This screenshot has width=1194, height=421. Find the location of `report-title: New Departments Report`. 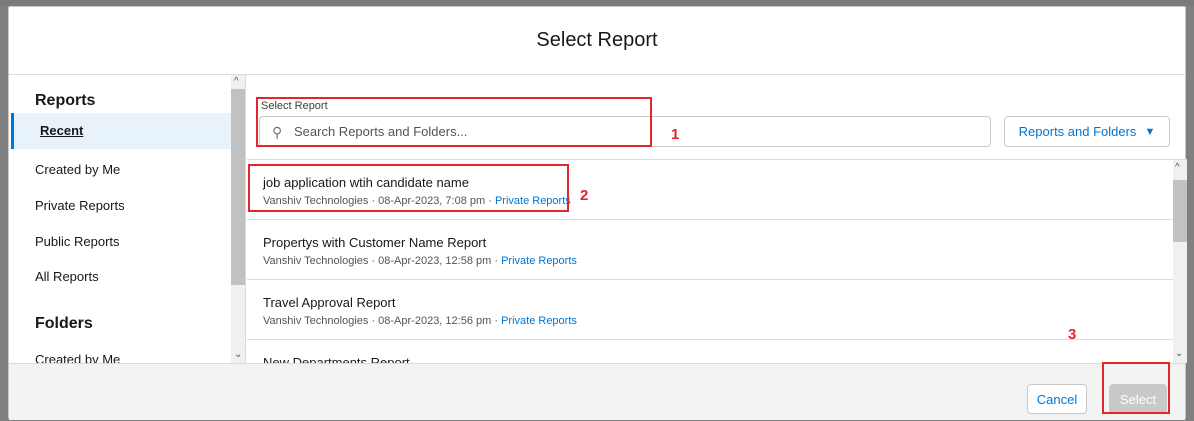

report-title: New Departments Report is located at coordinates (336, 359).